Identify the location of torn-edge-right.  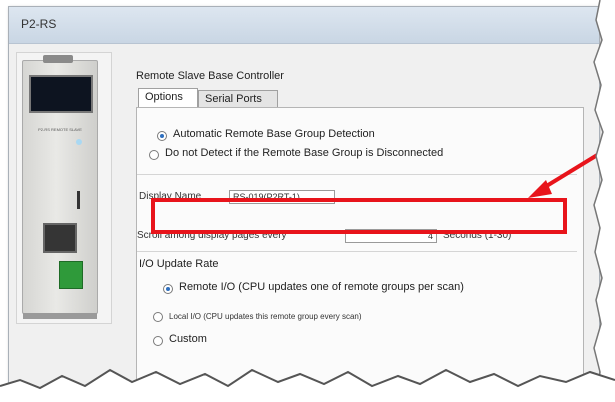
(604, 201).